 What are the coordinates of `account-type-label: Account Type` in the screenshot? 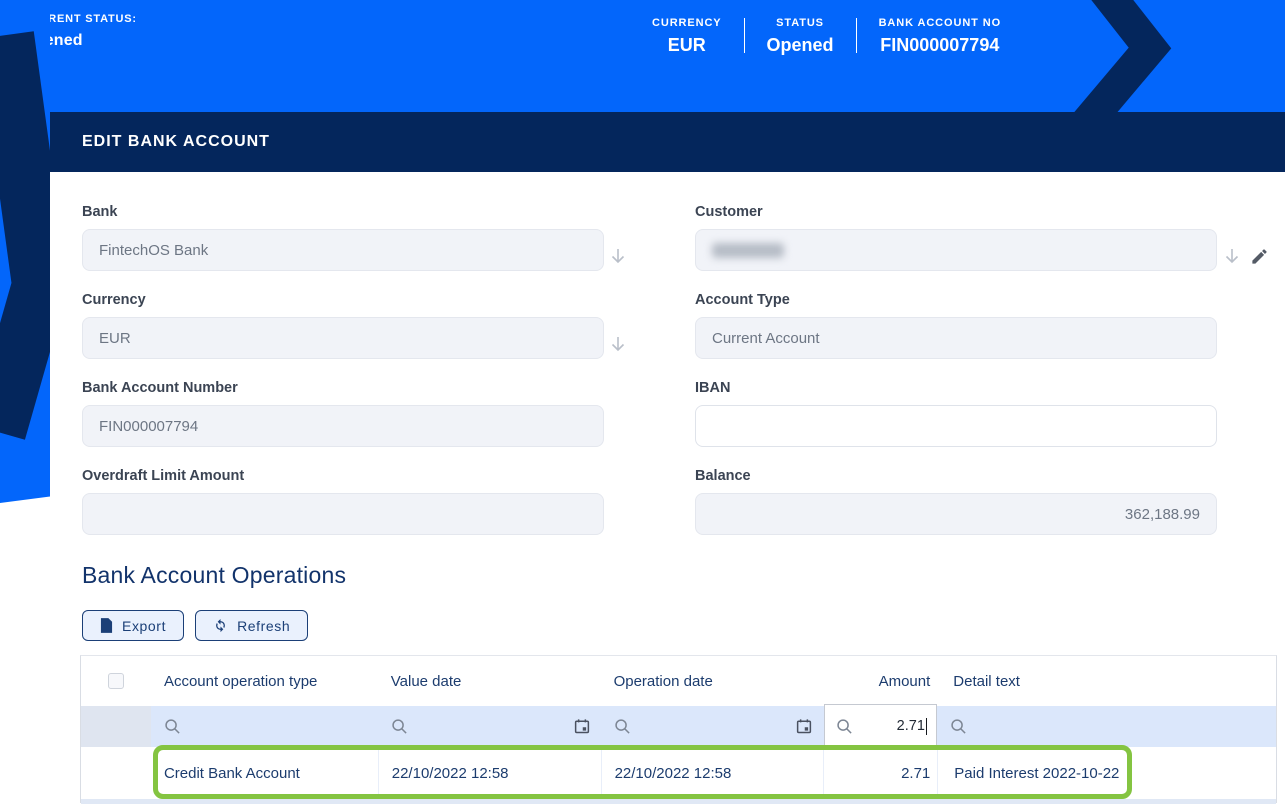 It's located at (742, 300).